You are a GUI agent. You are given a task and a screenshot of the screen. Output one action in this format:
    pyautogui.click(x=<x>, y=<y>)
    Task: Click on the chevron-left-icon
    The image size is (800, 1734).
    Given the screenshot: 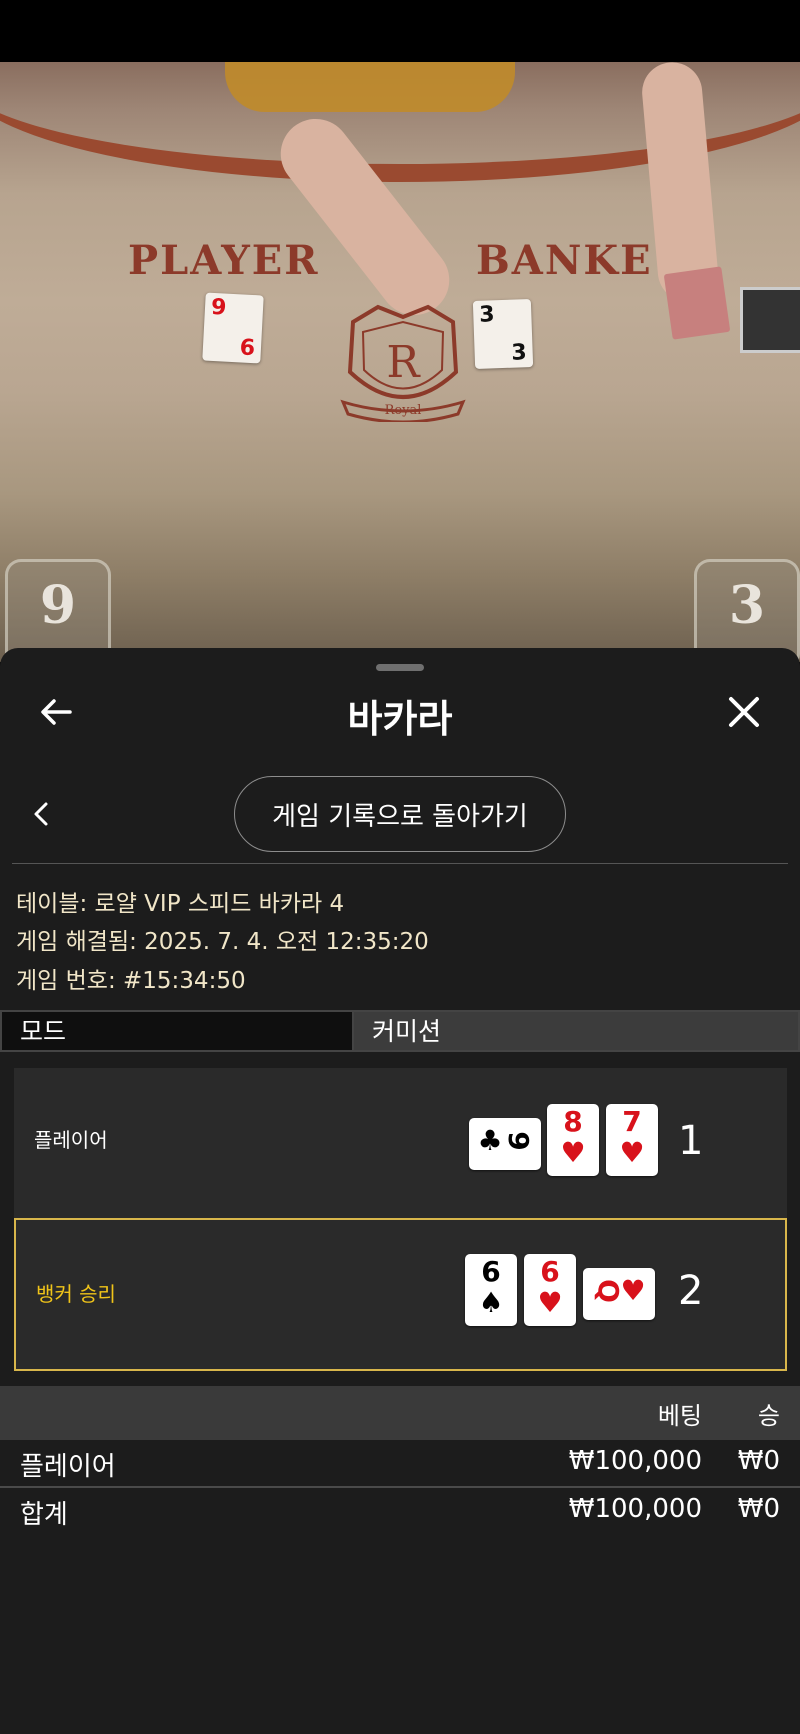 What is the action you would take?
    pyautogui.click(x=41, y=814)
    